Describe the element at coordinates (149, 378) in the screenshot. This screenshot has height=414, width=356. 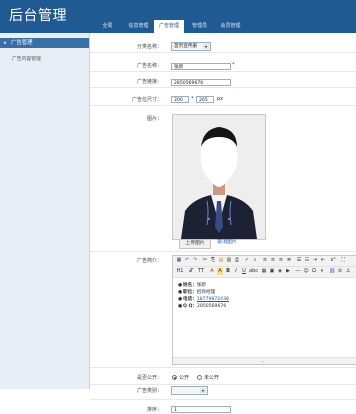
I see `public-label: 是否公开：` at that location.